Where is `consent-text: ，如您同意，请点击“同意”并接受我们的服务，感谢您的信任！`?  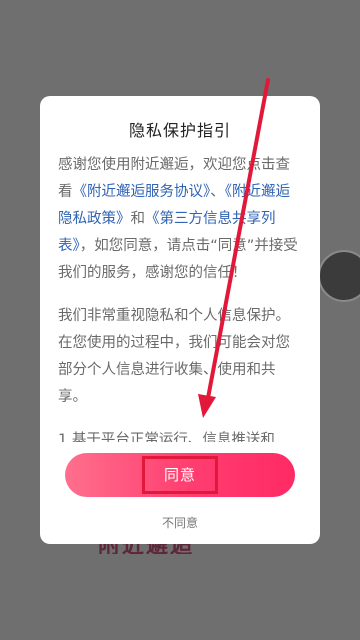 consent-text: ，如您同意，请点击“同意”并接受我们的服务，感谢您的信任！ is located at coordinates (178, 259).